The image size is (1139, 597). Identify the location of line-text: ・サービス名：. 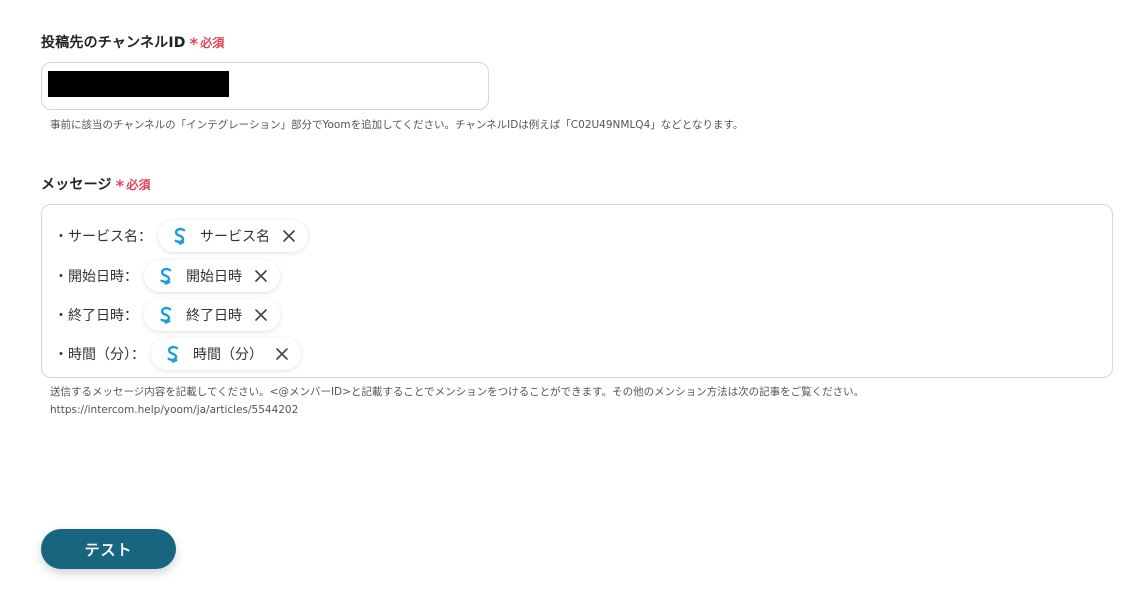
(103, 237).